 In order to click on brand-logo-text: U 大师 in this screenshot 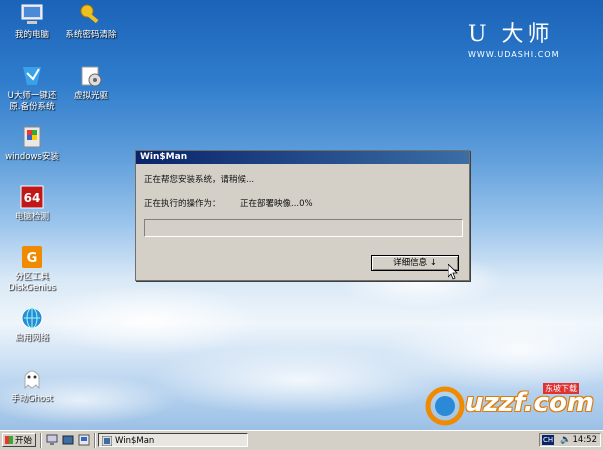, I will do `click(511, 34)`.